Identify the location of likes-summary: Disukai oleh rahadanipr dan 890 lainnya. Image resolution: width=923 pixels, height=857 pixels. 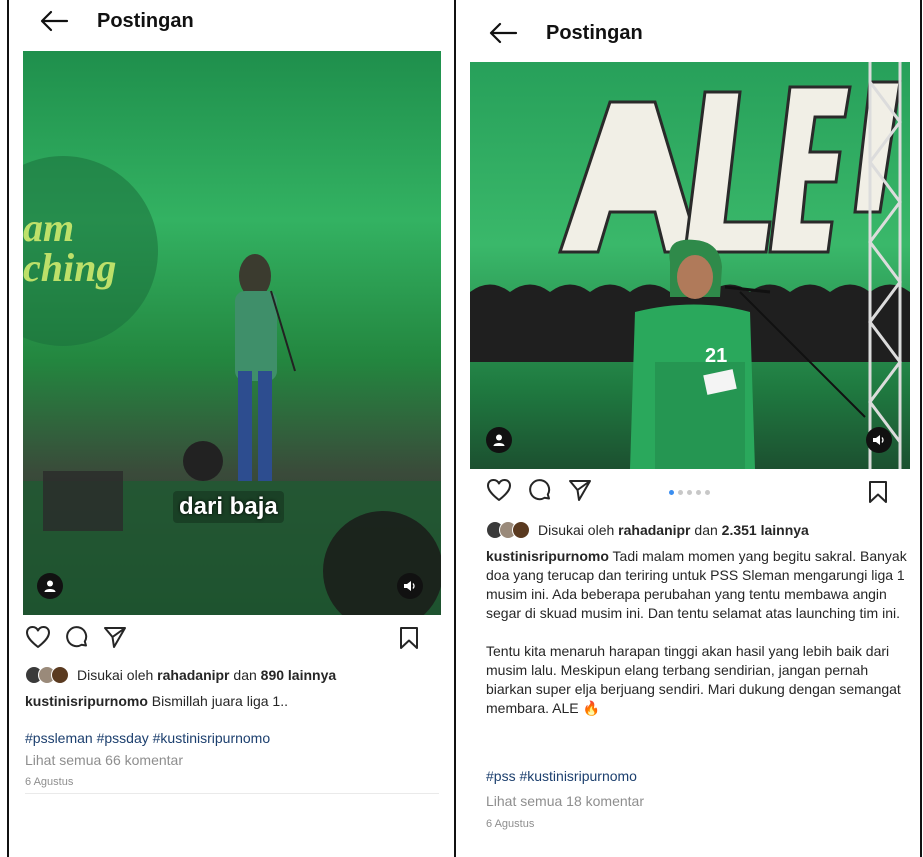
(180, 675).